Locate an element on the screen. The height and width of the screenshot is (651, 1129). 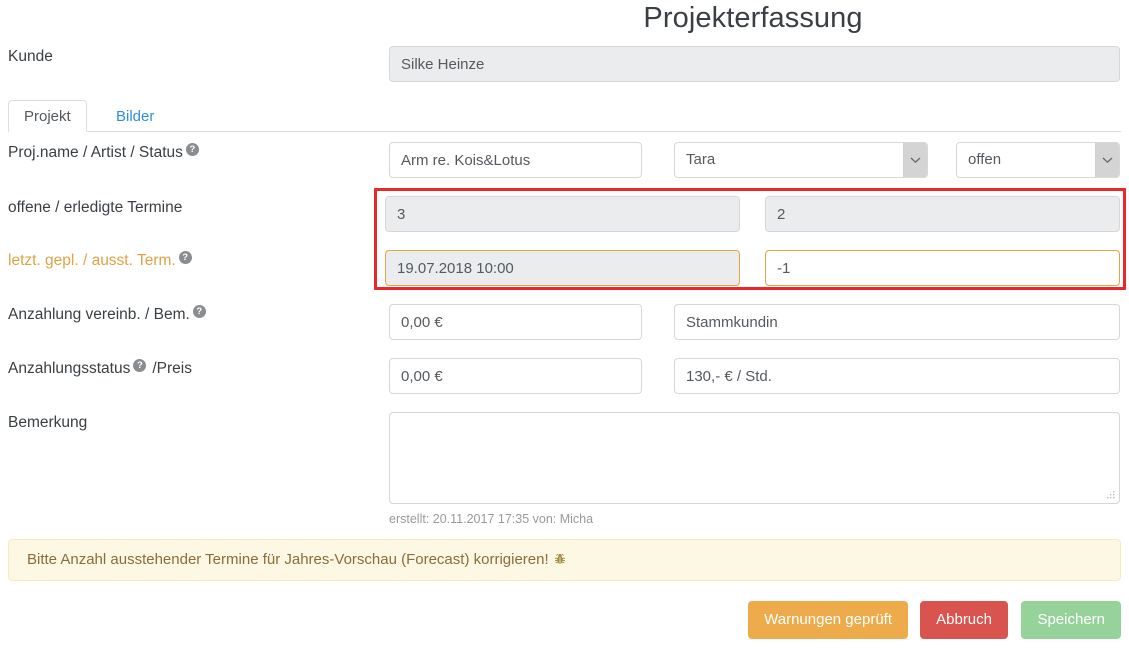
help-icon-deposit-status: ? is located at coordinates (140, 365).